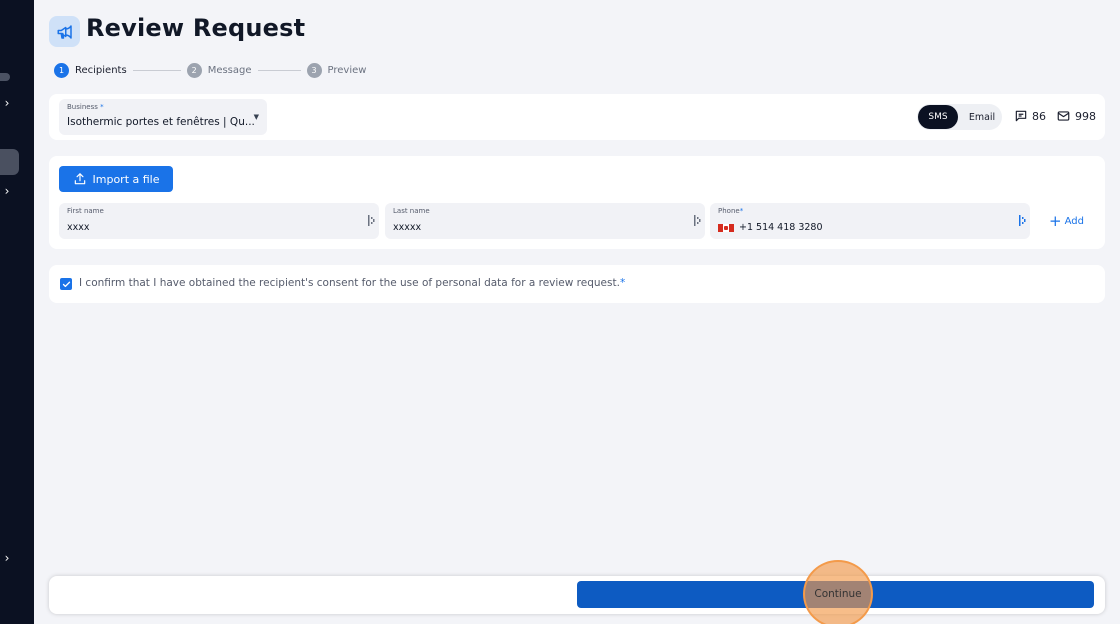 The width and height of the screenshot is (1120, 624). What do you see at coordinates (9, 162) in the screenshot?
I see `sidebar-active-item` at bounding box center [9, 162].